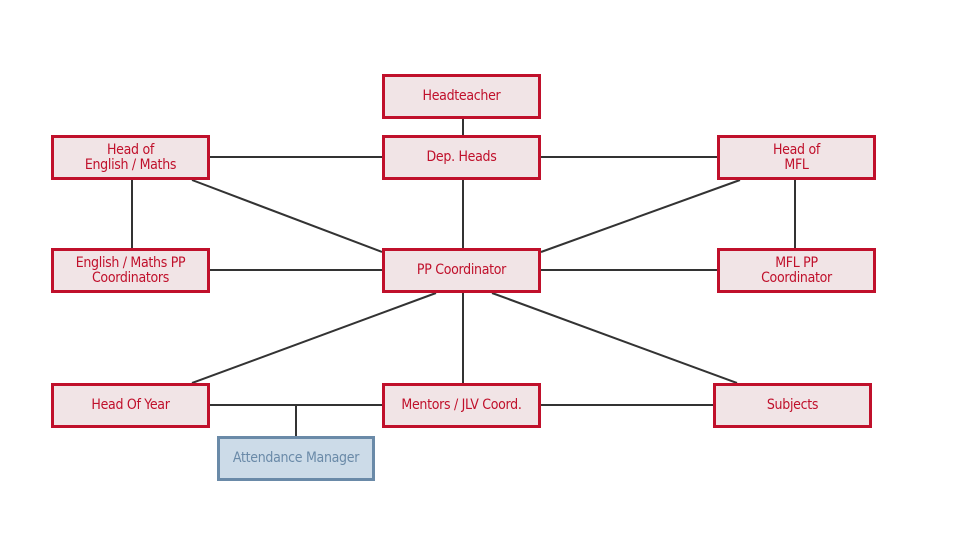 The height and width of the screenshot is (540, 960). I want to click on node-label: PP Coordinator, so click(461, 270).